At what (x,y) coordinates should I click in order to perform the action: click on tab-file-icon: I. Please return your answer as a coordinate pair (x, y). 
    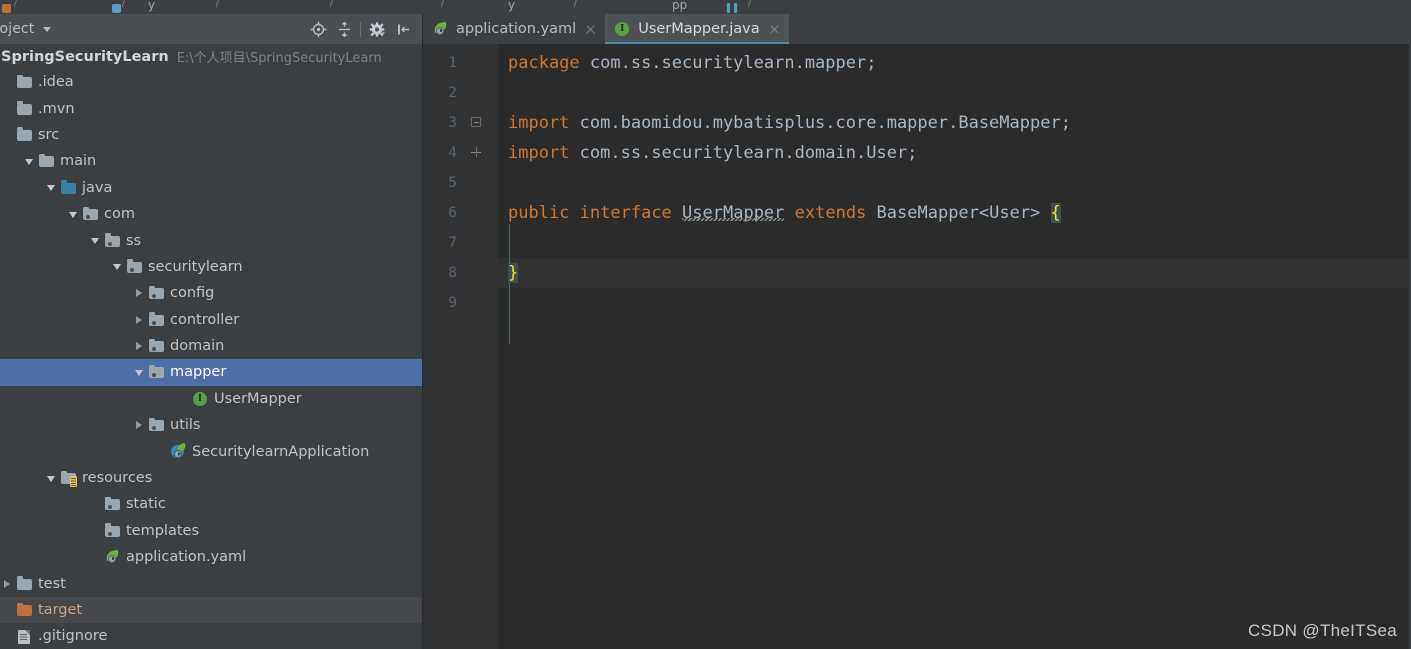
    Looking at the image, I should click on (623, 29).